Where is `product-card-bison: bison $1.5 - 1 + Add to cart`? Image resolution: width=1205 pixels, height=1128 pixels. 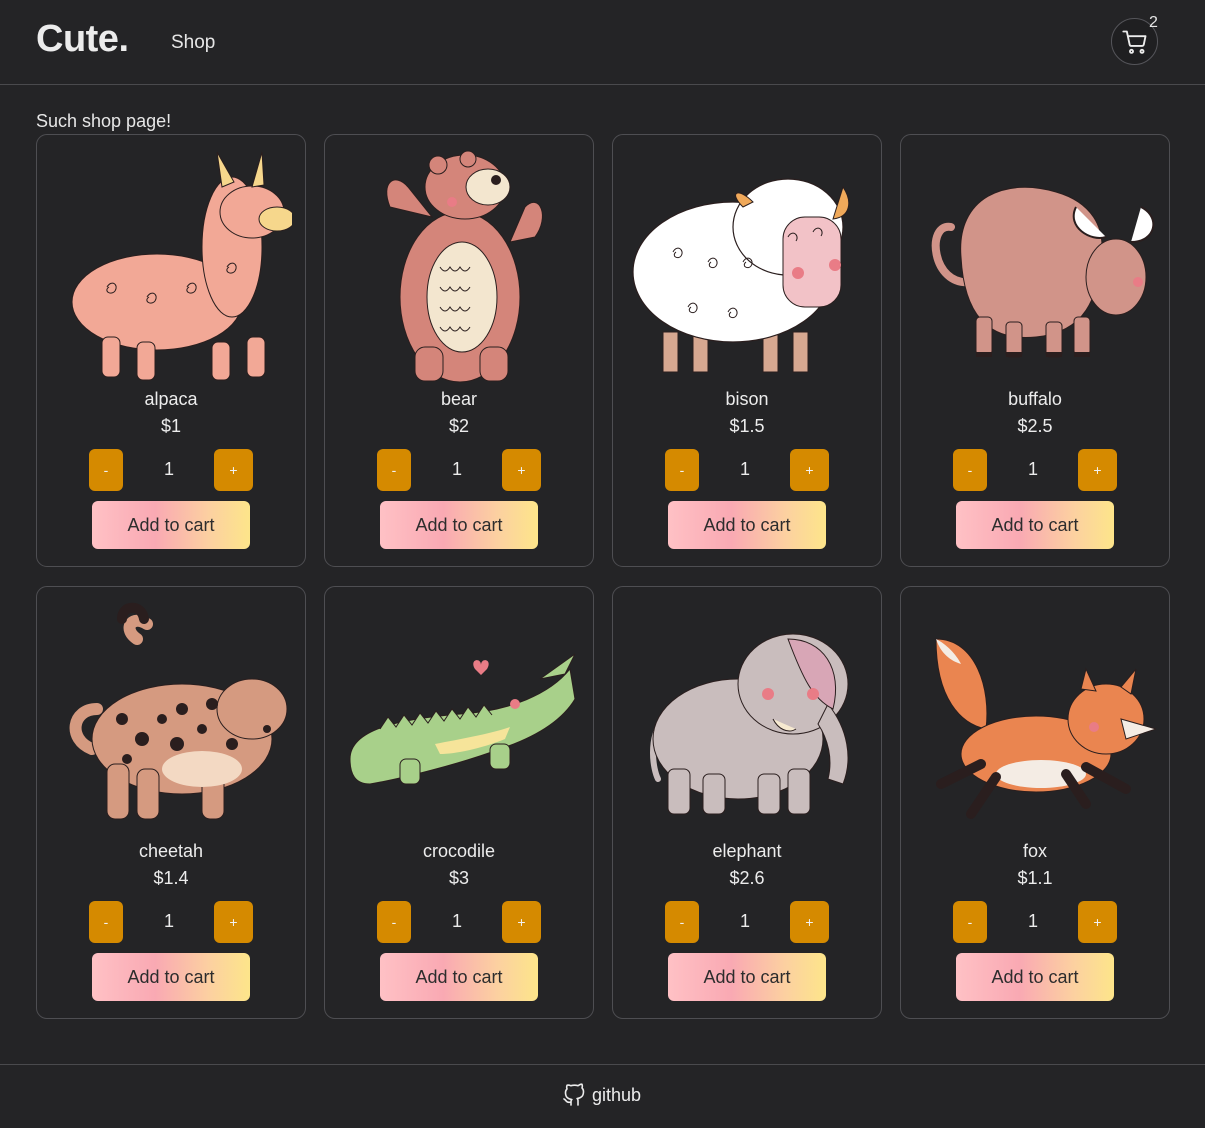
product-card-bison: bison $1.5 - 1 + Add to cart is located at coordinates (747, 350).